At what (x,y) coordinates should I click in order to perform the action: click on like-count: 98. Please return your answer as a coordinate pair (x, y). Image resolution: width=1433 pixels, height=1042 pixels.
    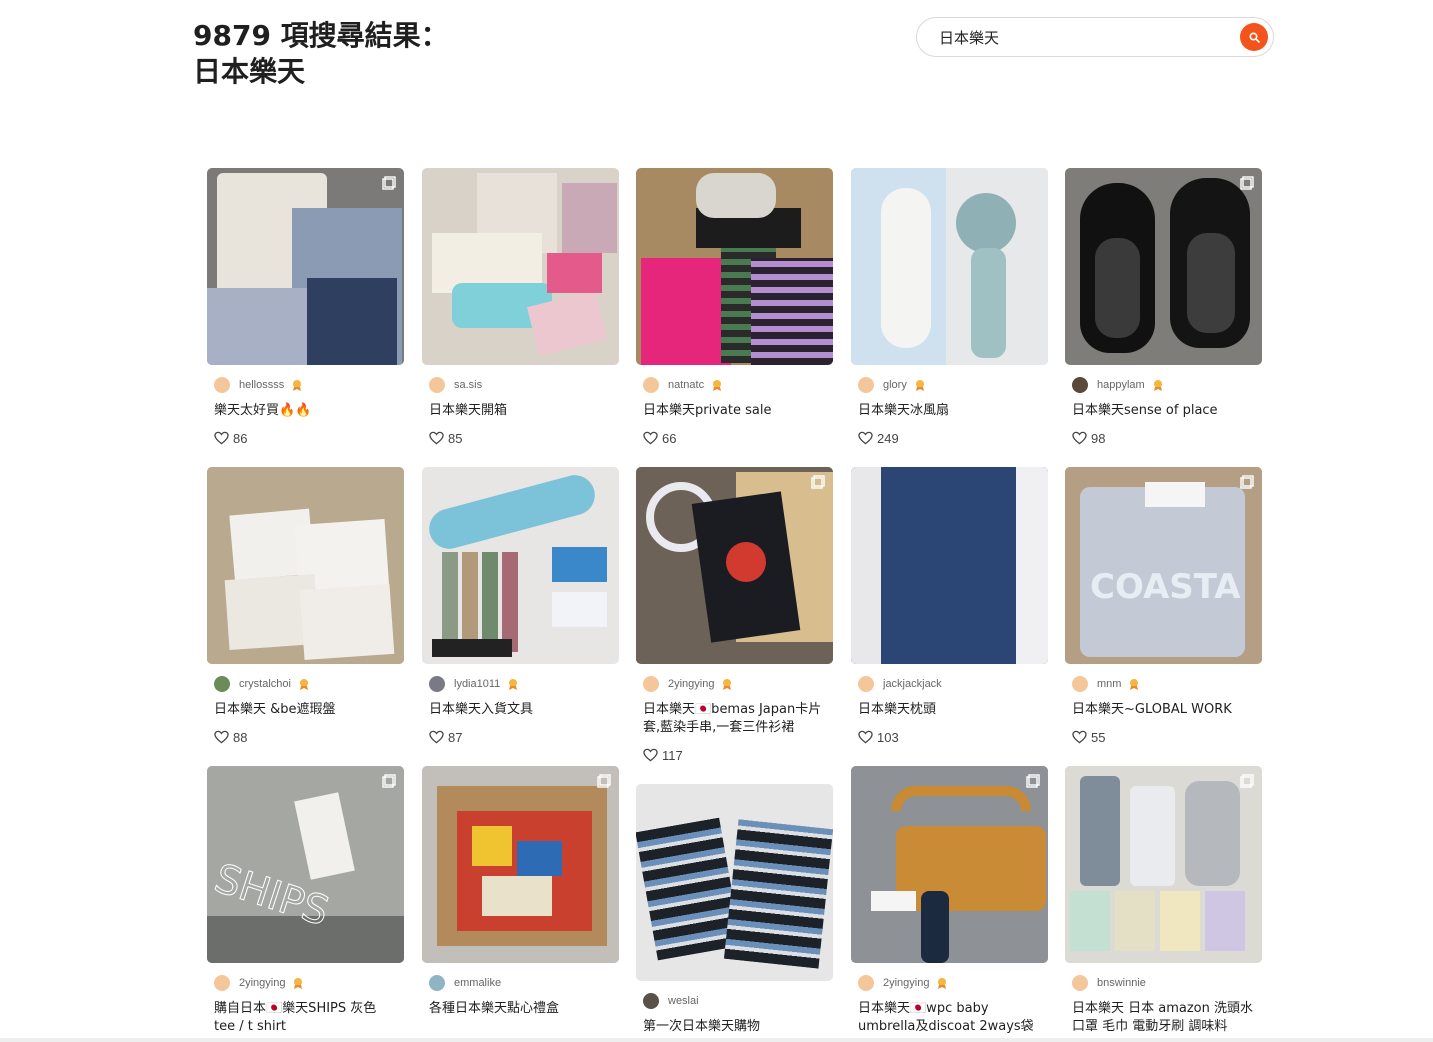
    Looking at the image, I should click on (1163, 438).